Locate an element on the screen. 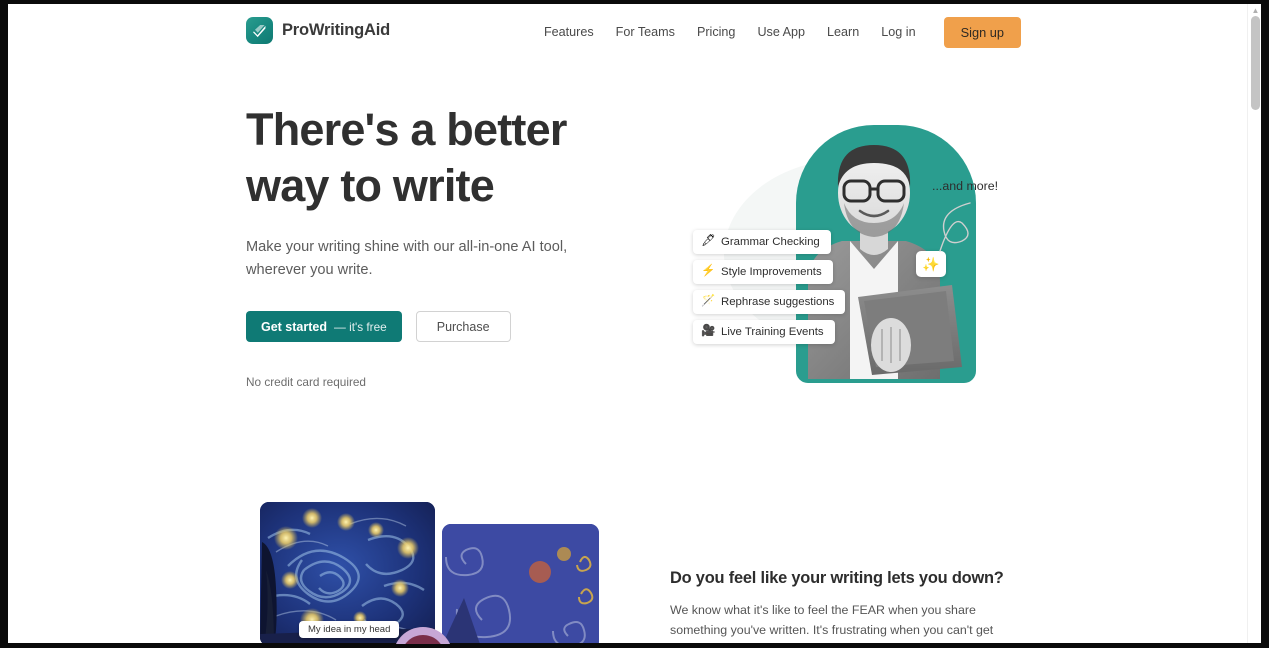  nav-pricing: Pricing is located at coordinates (716, 32).